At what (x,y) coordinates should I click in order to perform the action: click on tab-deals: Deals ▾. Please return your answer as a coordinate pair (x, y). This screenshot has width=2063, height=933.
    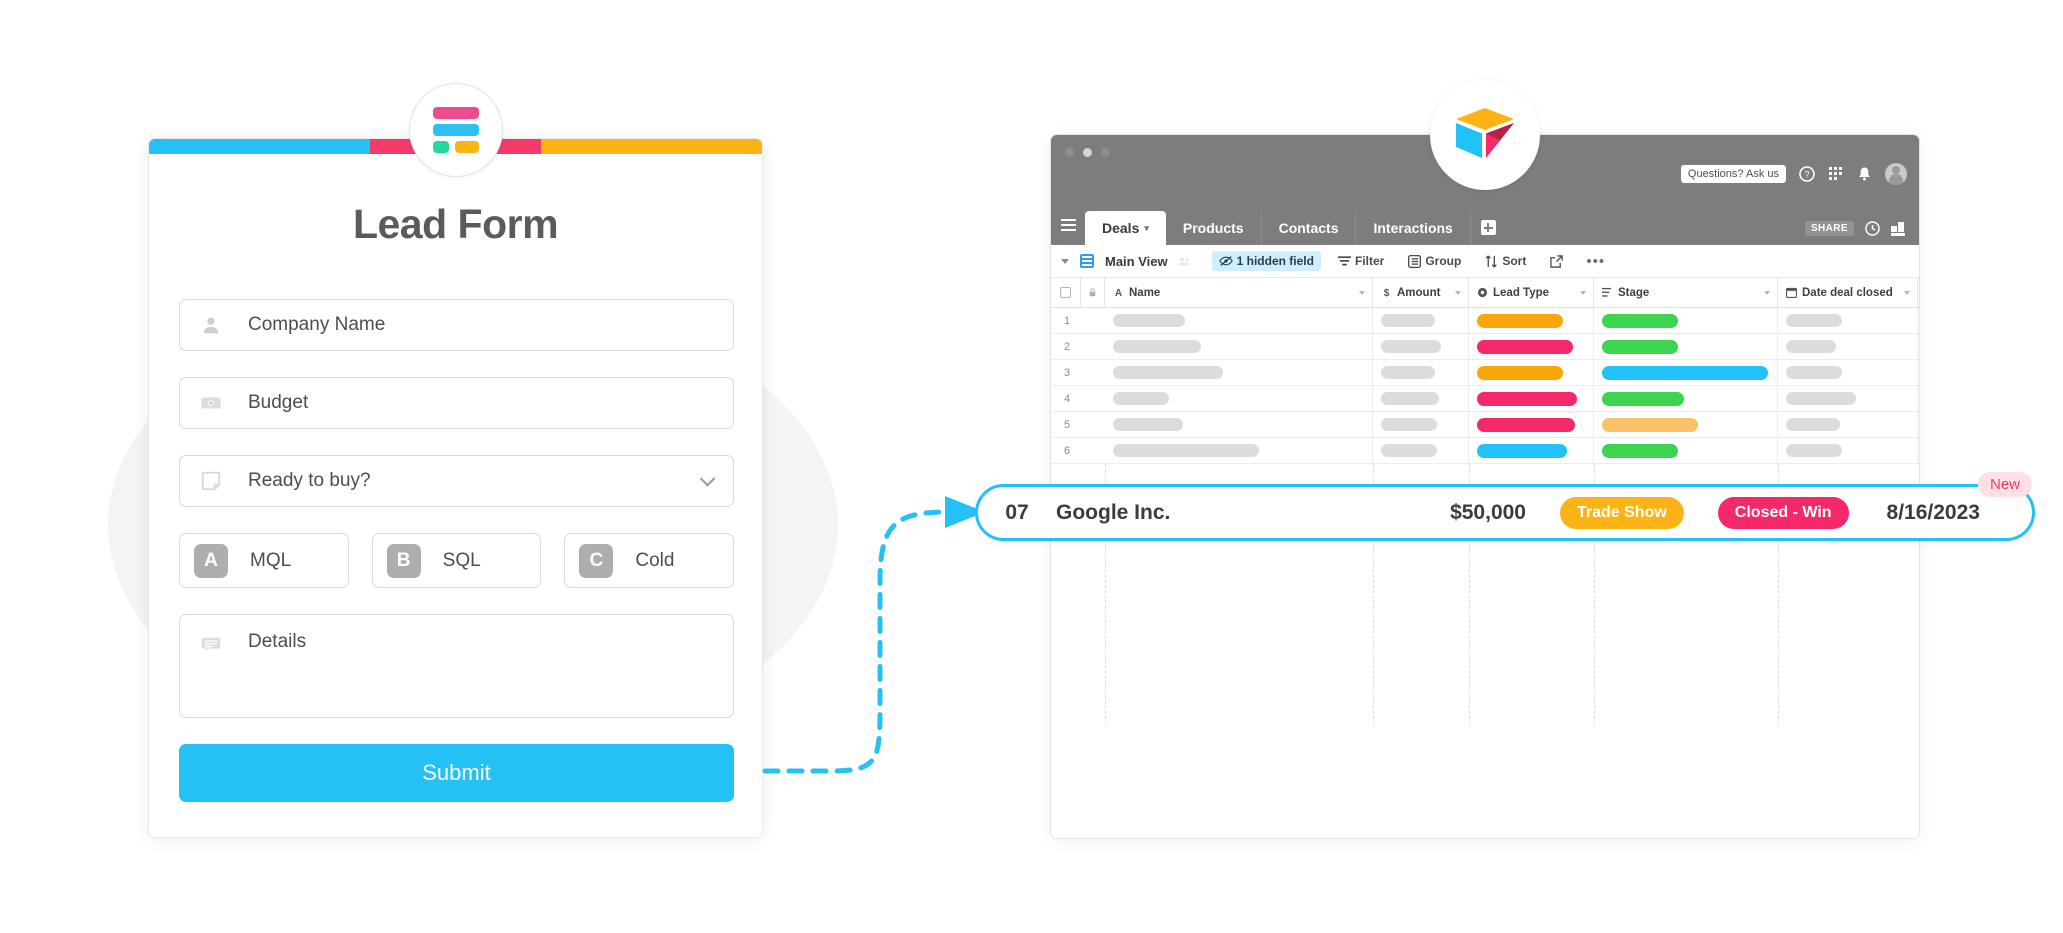
    Looking at the image, I should click on (1125, 228).